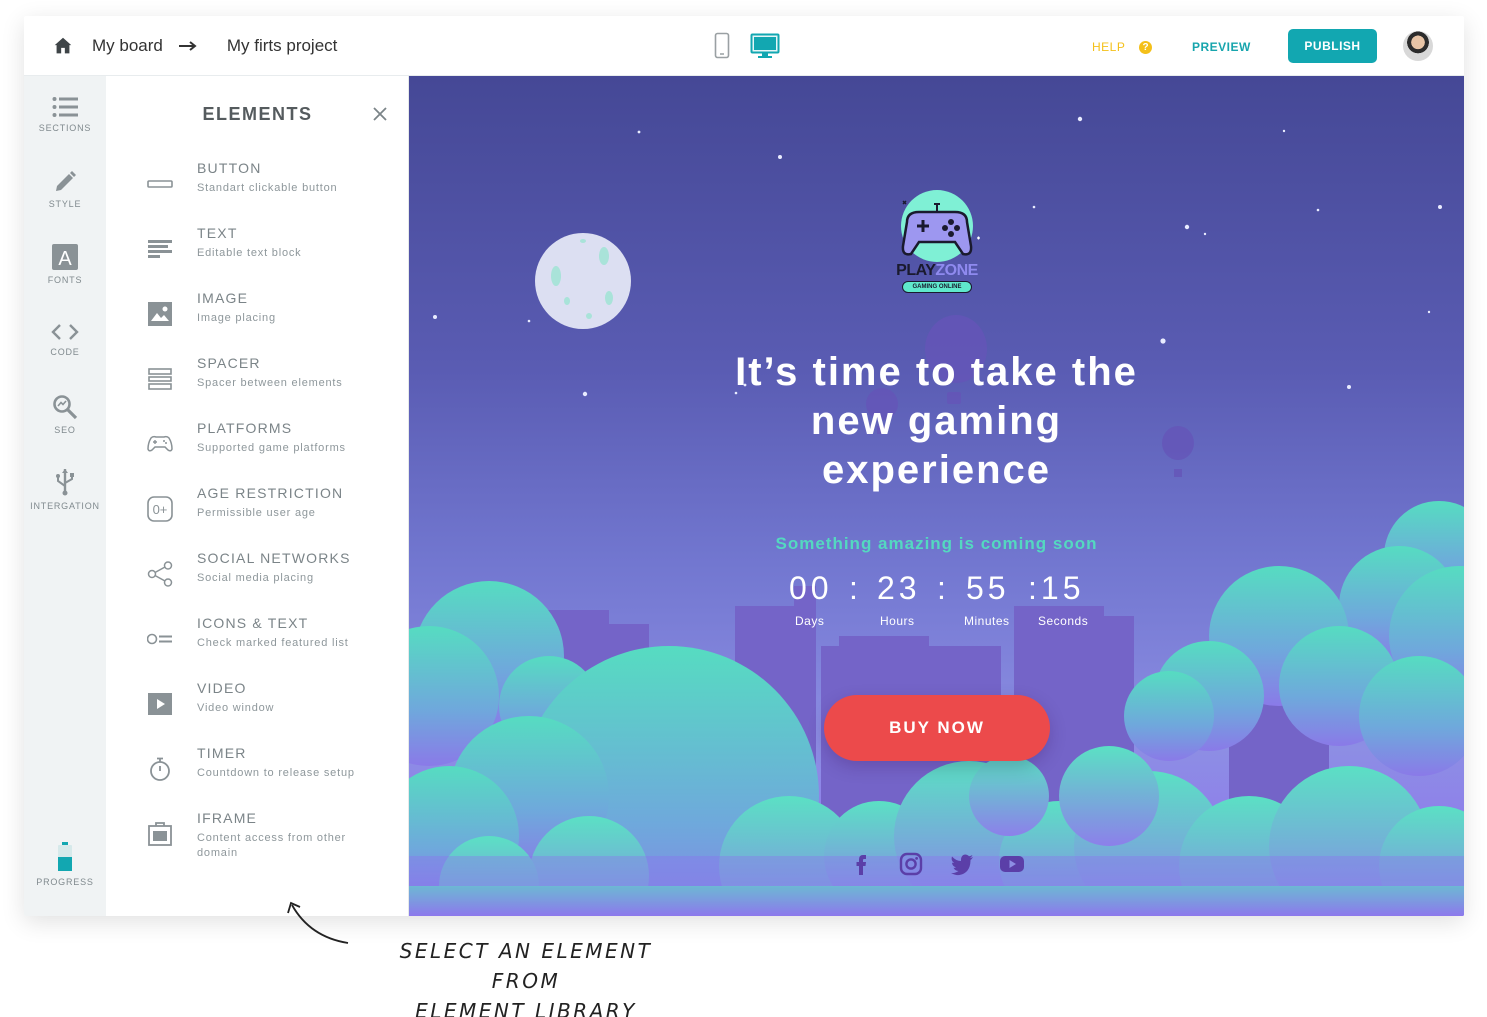  What do you see at coordinates (65, 128) in the screenshot?
I see `rail-label: SECTIONS` at bounding box center [65, 128].